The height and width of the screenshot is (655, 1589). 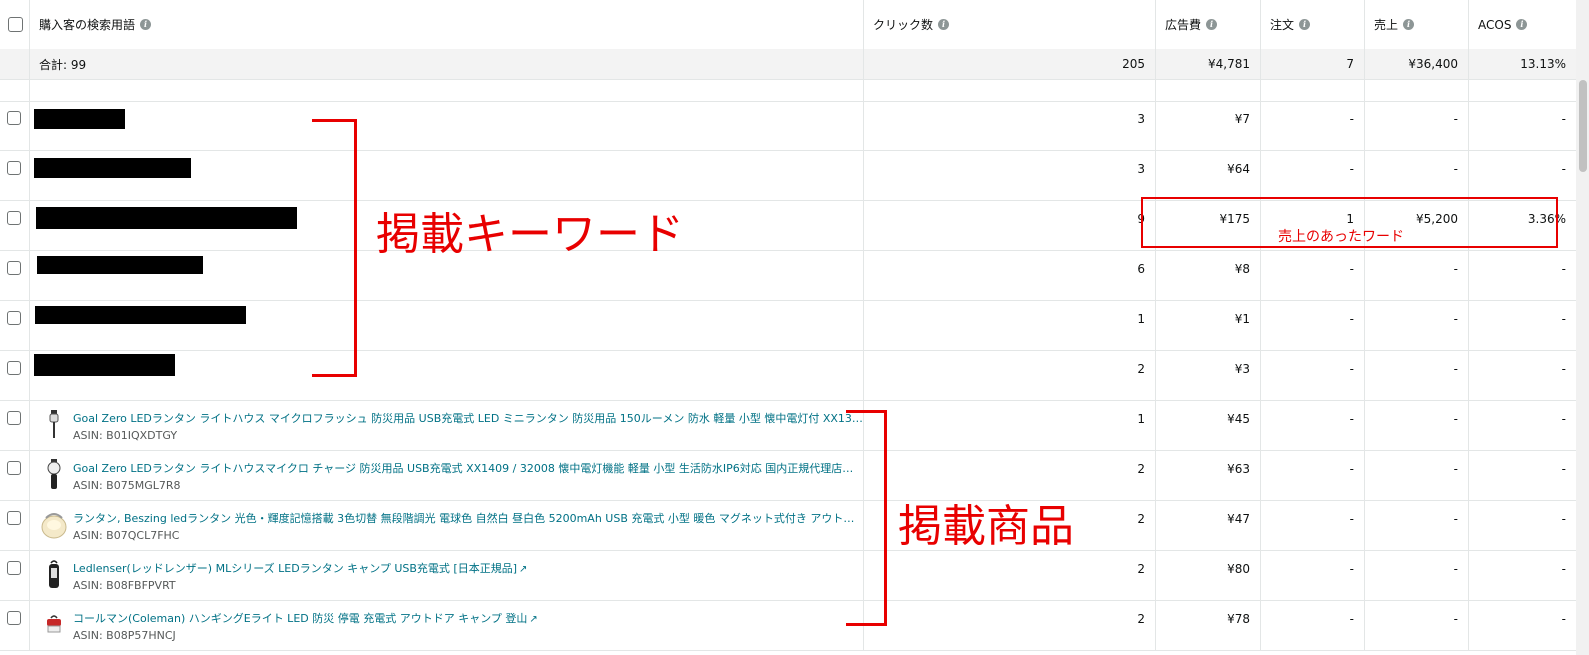 I want to click on products-annotation: 掲載商品, so click(x=986, y=526).